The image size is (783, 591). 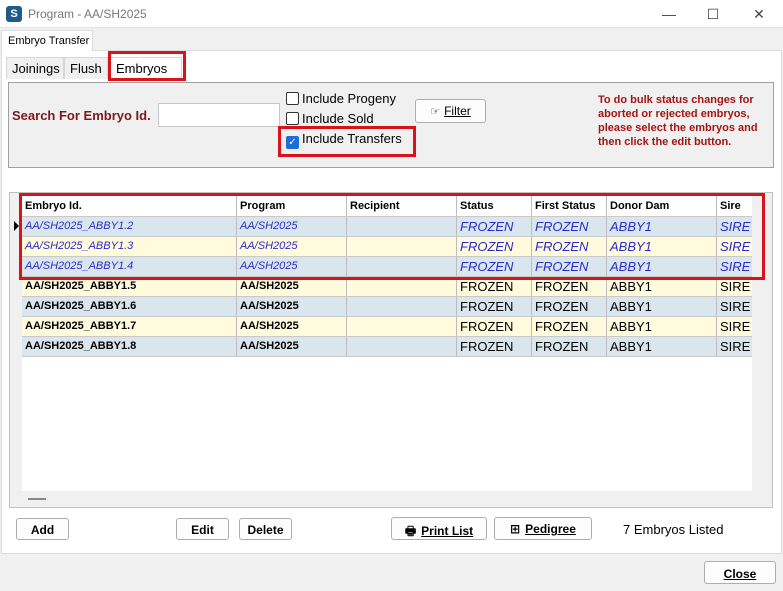 I want to click on close-button: Close, so click(x=740, y=572).